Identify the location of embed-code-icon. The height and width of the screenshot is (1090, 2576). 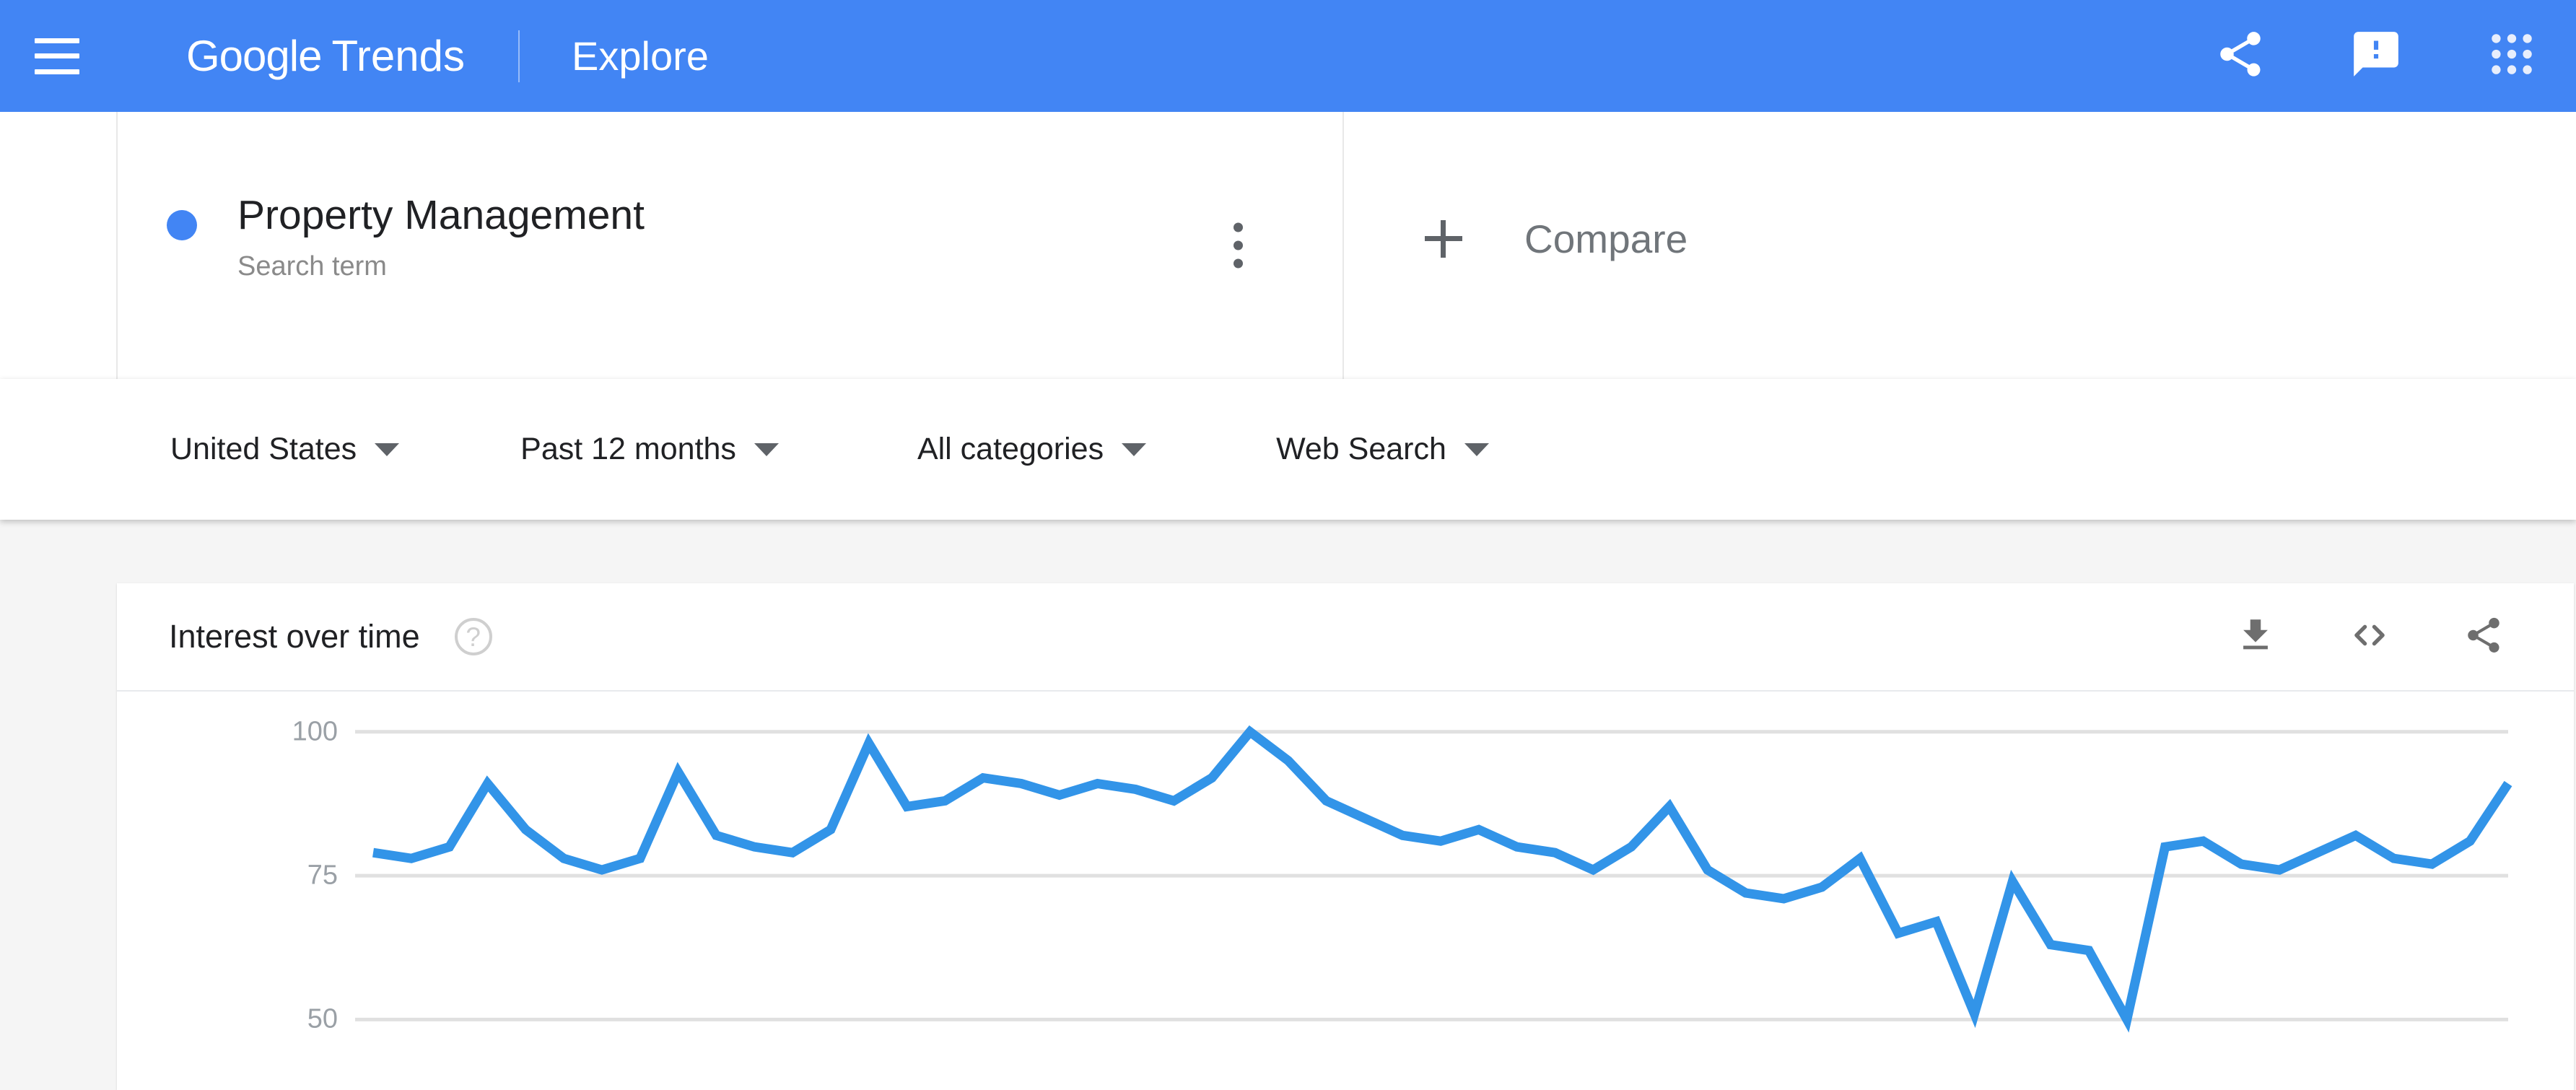
(2369, 637).